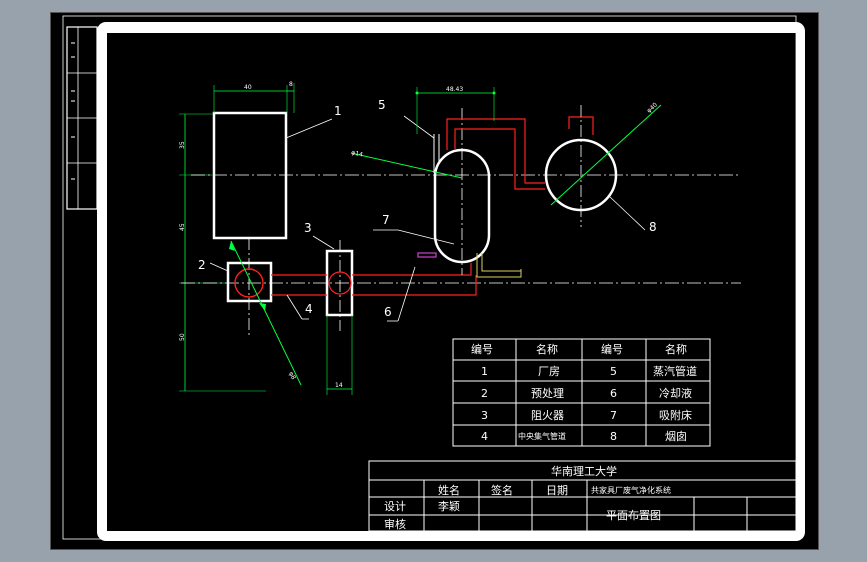 This screenshot has height=562, width=867. Describe the element at coordinates (484, 436) in the screenshot. I see `table-cell: 4` at that location.